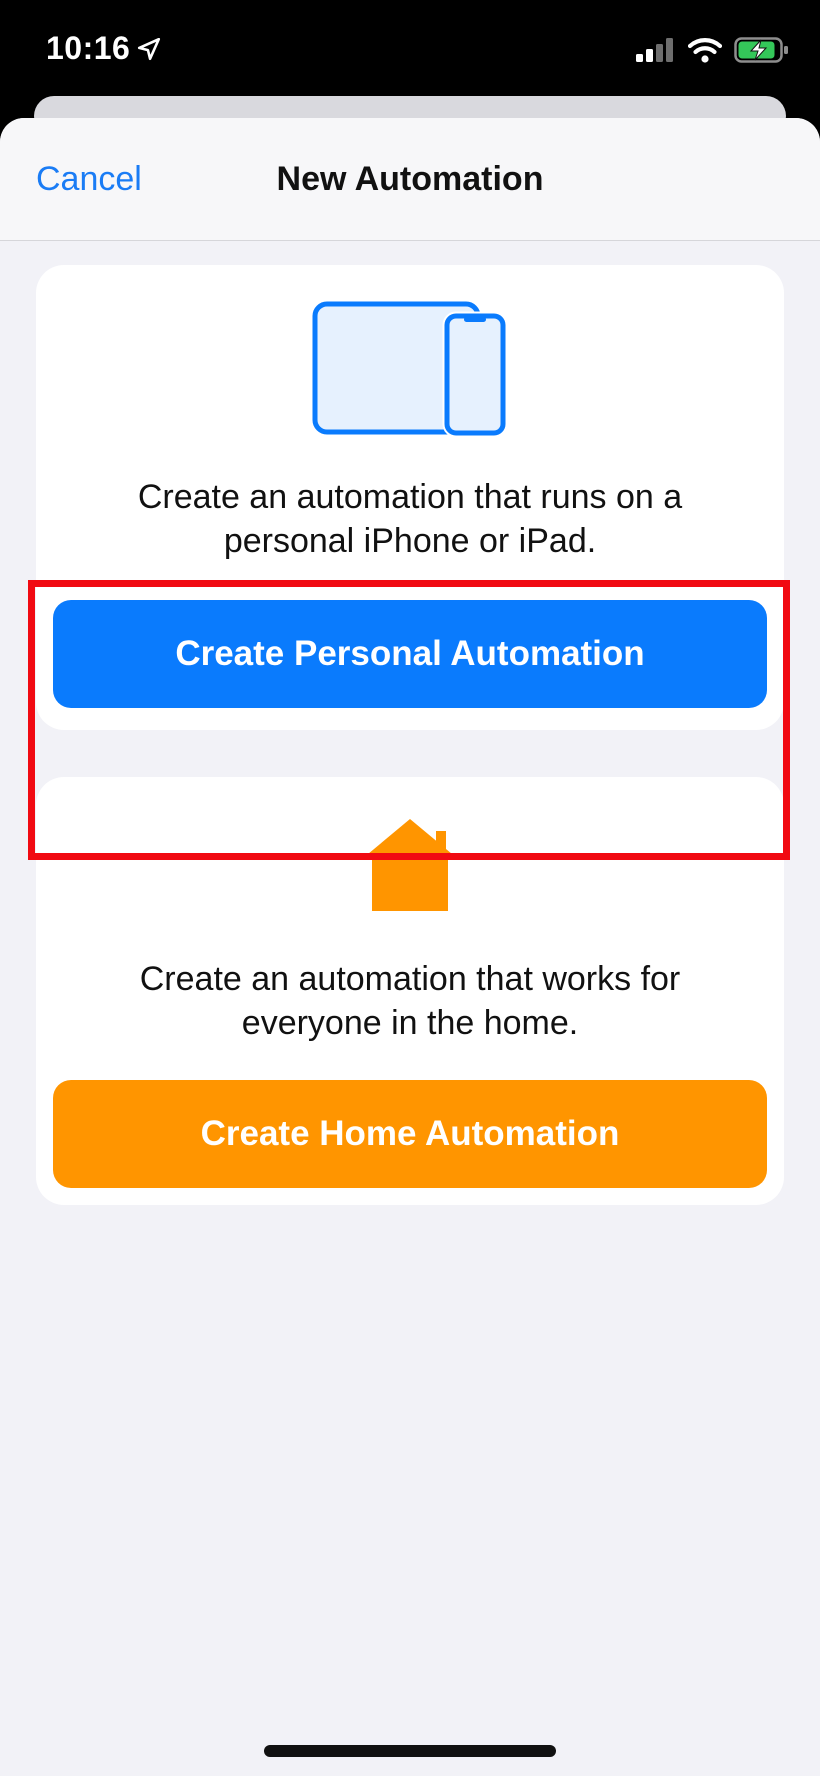 The height and width of the screenshot is (1776, 820). I want to click on location-arrow-icon, so click(149, 48).